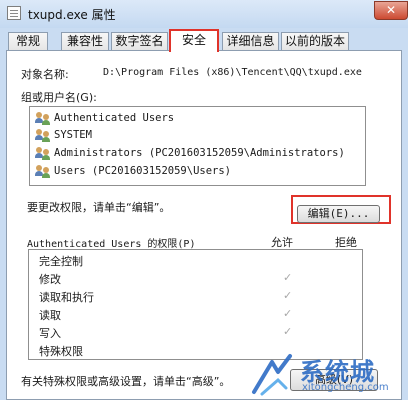  Describe the element at coordinates (111, 244) in the screenshot. I see `permissions-header: Authenticated Users 的权限(P)` at that location.